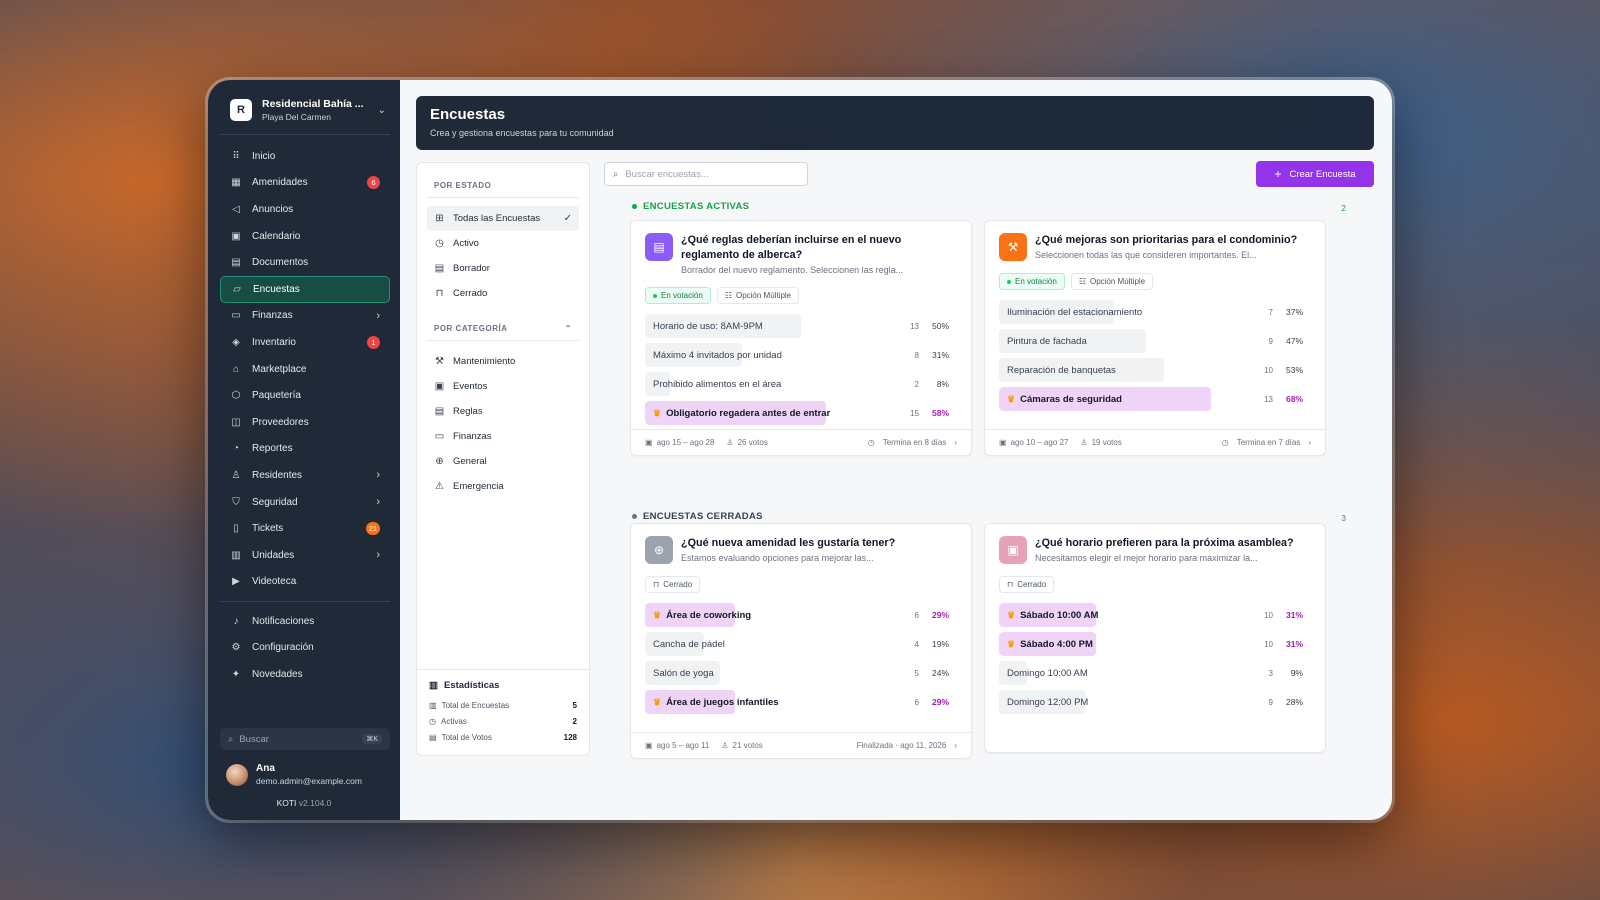 The height and width of the screenshot is (900, 1600). Describe the element at coordinates (305, 262) in the screenshot. I see `sidebar-item-documentos: ▤ Documentos` at that location.